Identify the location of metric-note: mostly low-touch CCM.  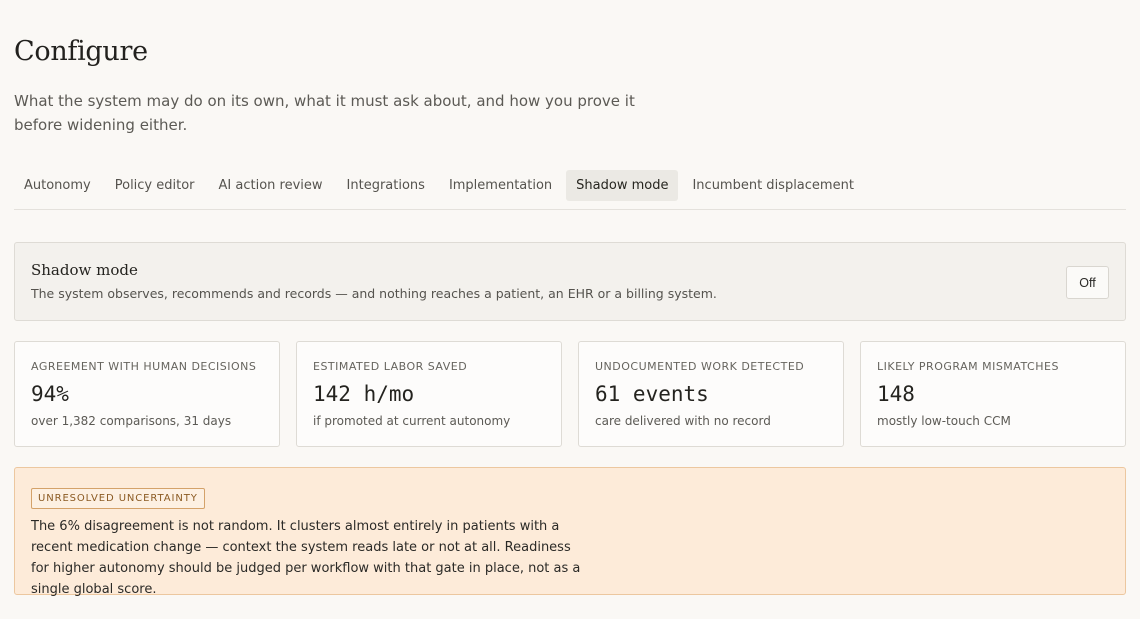
(944, 421).